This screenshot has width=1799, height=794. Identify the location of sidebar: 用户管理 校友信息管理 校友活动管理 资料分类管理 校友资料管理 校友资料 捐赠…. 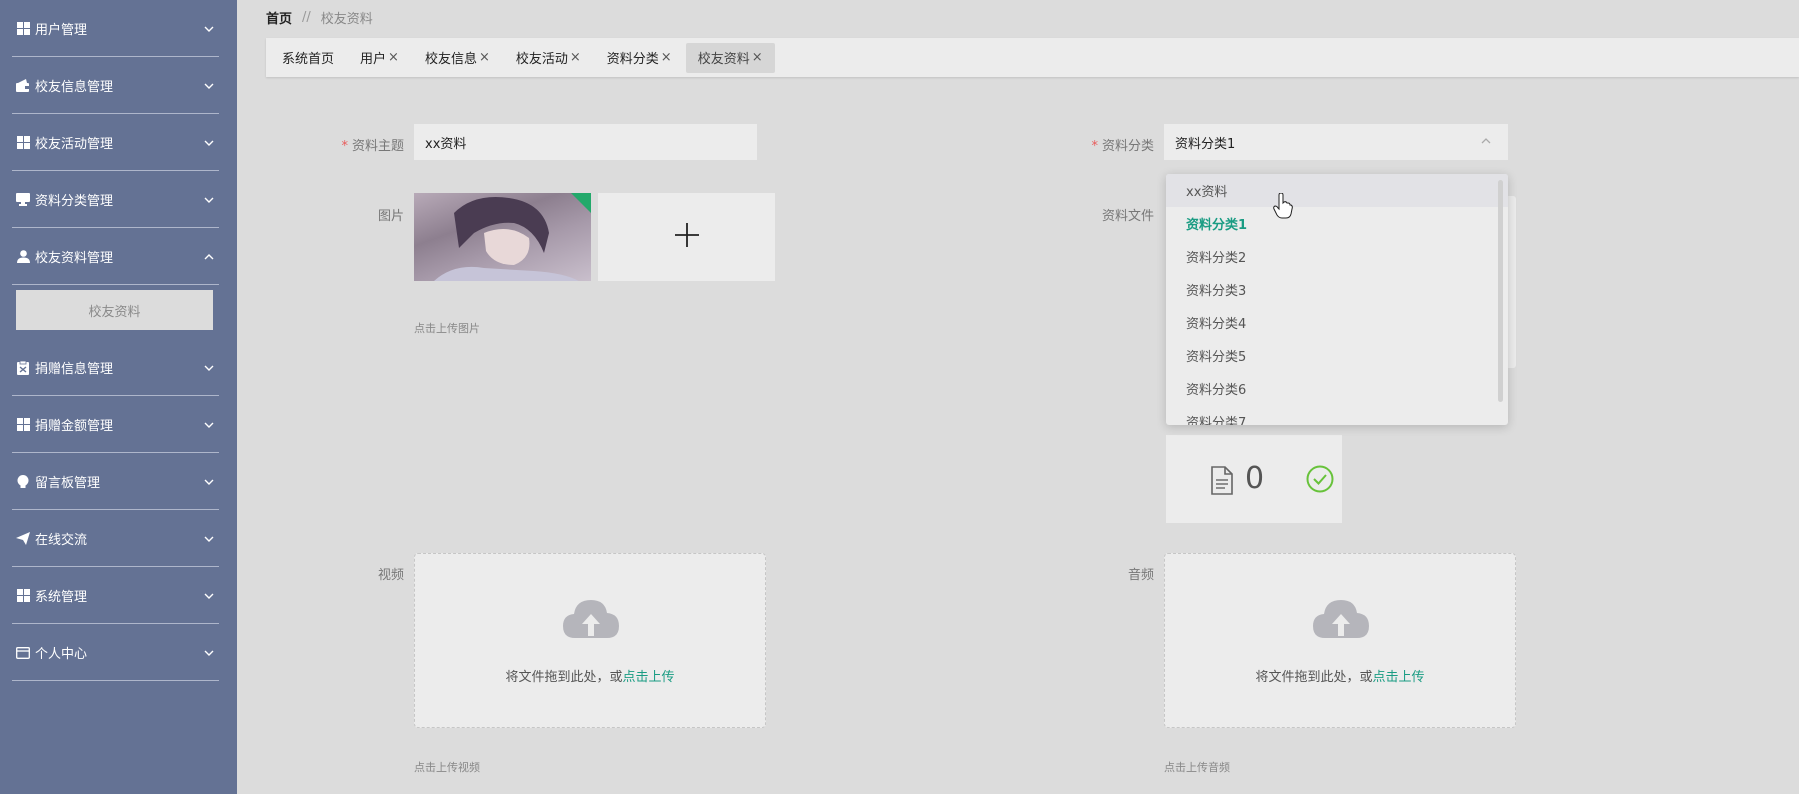
(118, 397).